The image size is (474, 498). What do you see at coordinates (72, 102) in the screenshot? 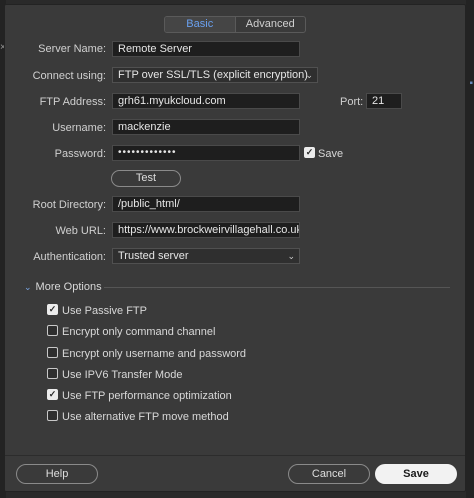
I see `ftp-address-label: FTP Address:` at bounding box center [72, 102].